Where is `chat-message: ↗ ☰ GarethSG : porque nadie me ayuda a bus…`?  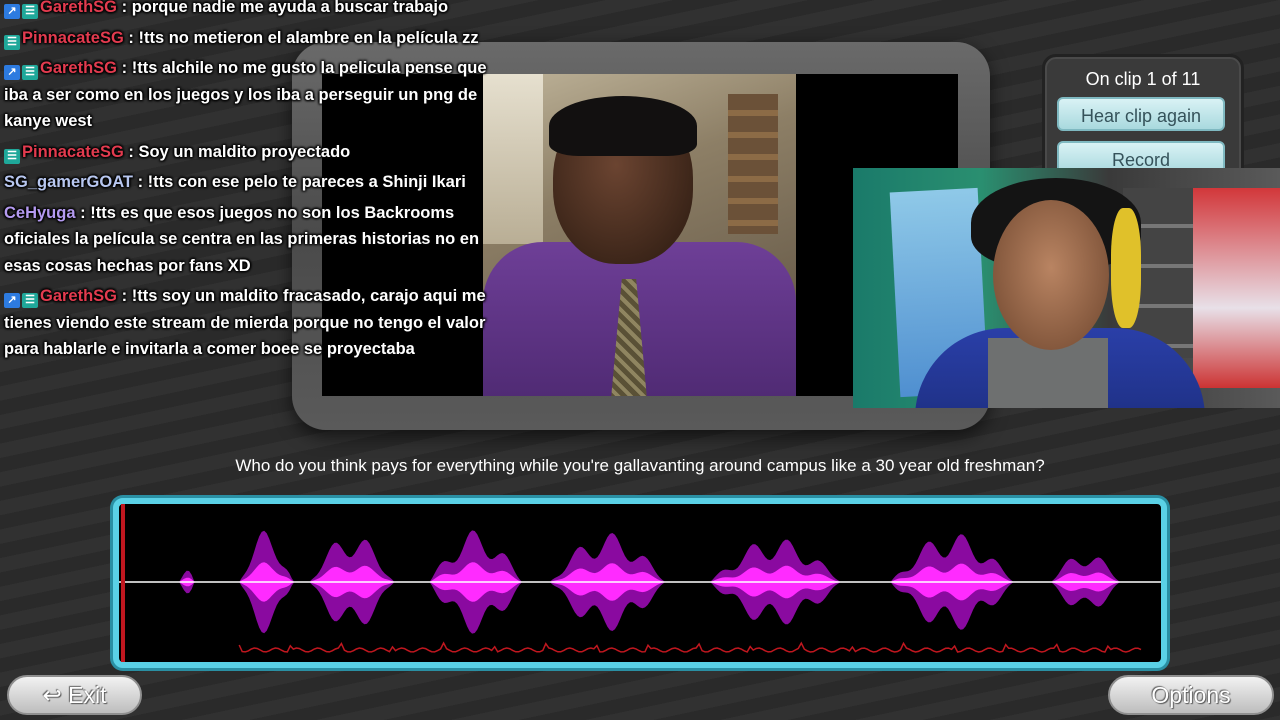
chat-message: ↗ ☰ GarethSG : porque nadie me ayuda a bus… is located at coordinates (247, 10).